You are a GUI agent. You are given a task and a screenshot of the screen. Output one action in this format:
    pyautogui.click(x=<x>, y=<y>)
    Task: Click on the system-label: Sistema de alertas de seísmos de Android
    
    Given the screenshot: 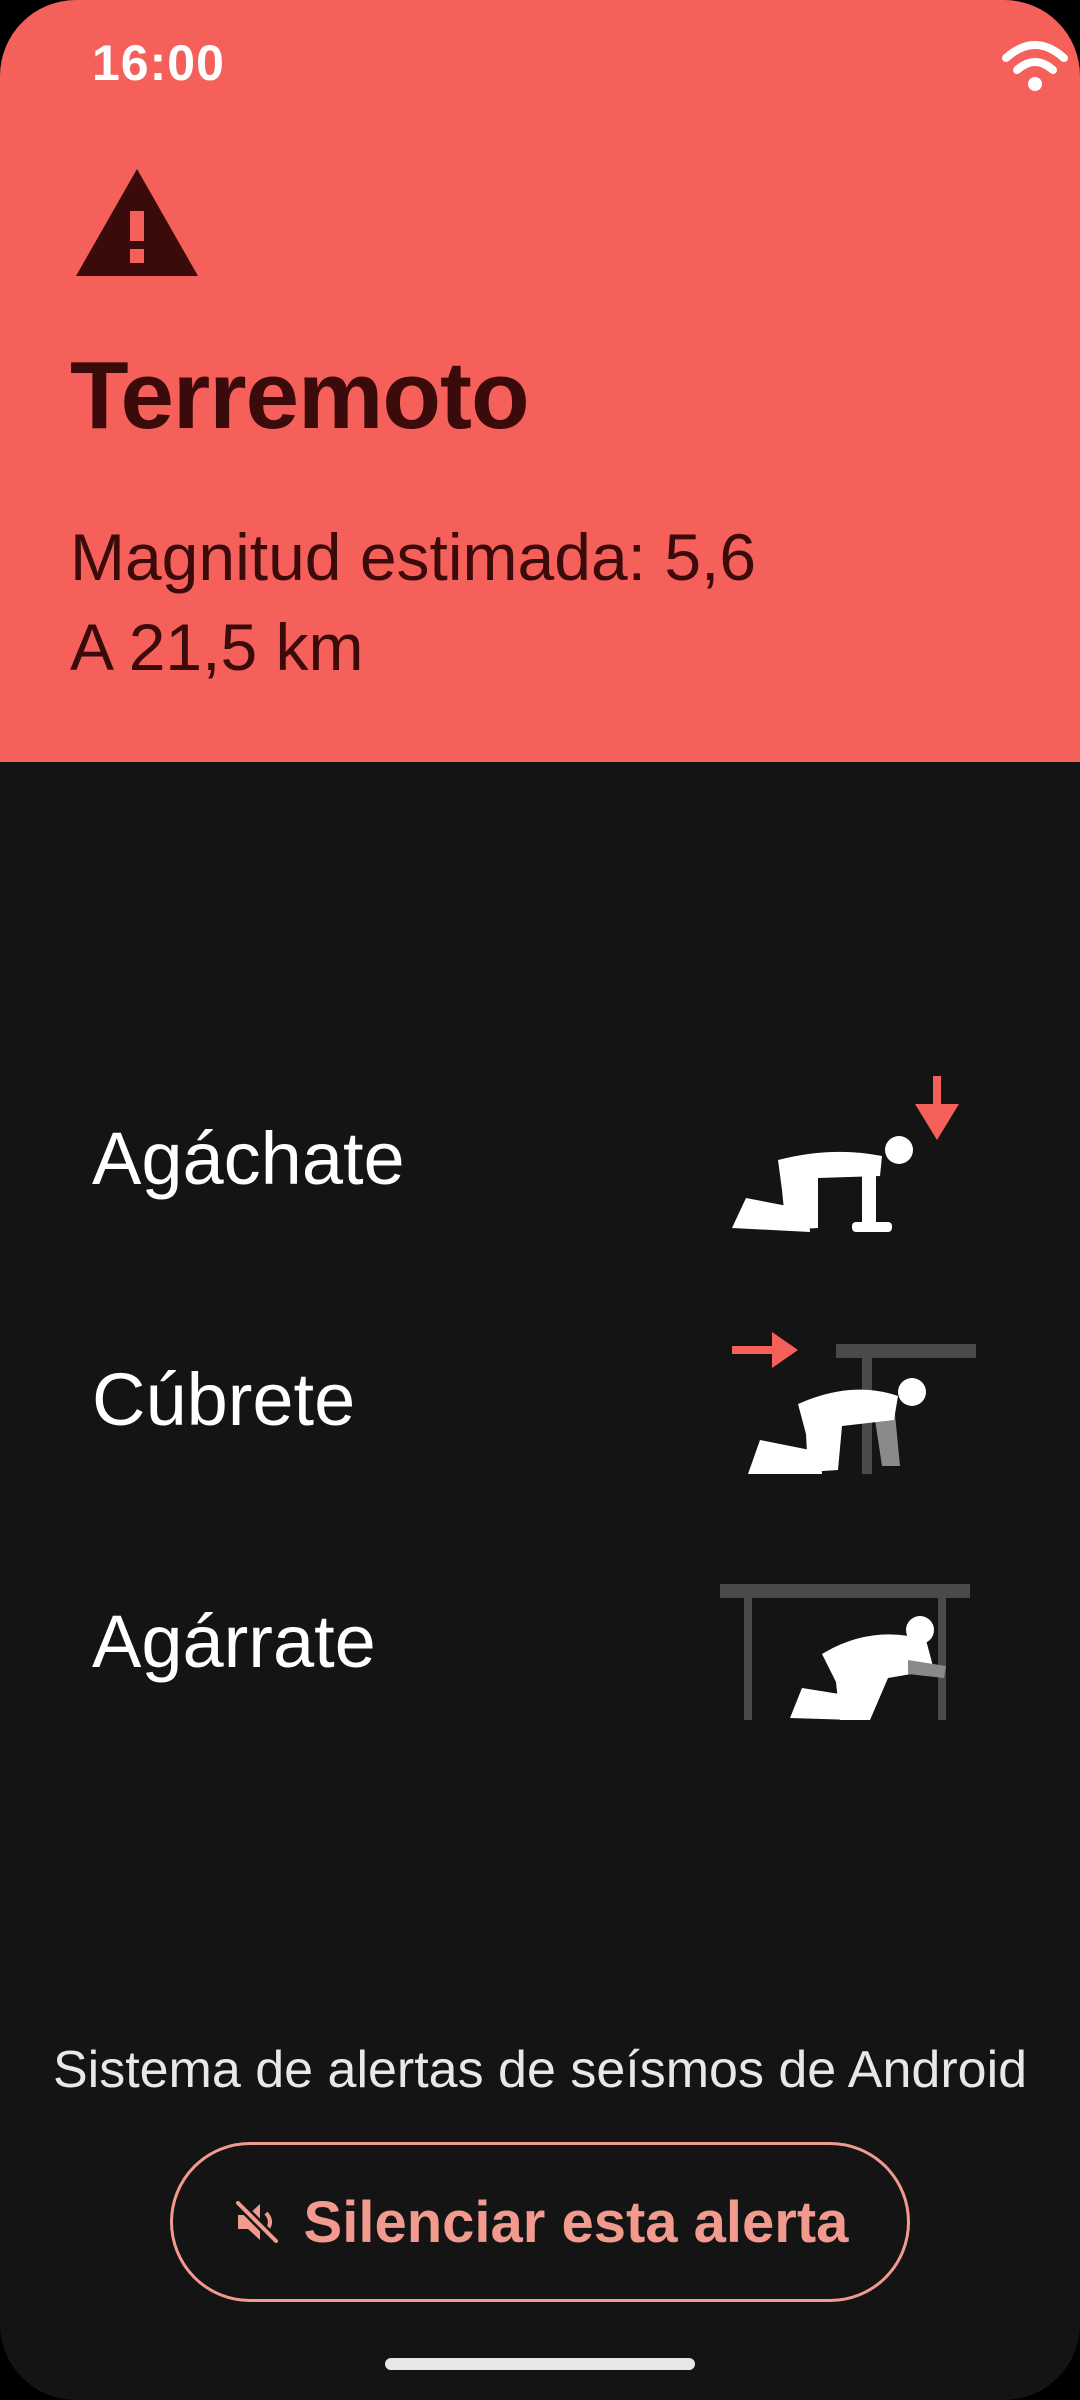 What is the action you would take?
    pyautogui.click(x=540, y=2070)
    